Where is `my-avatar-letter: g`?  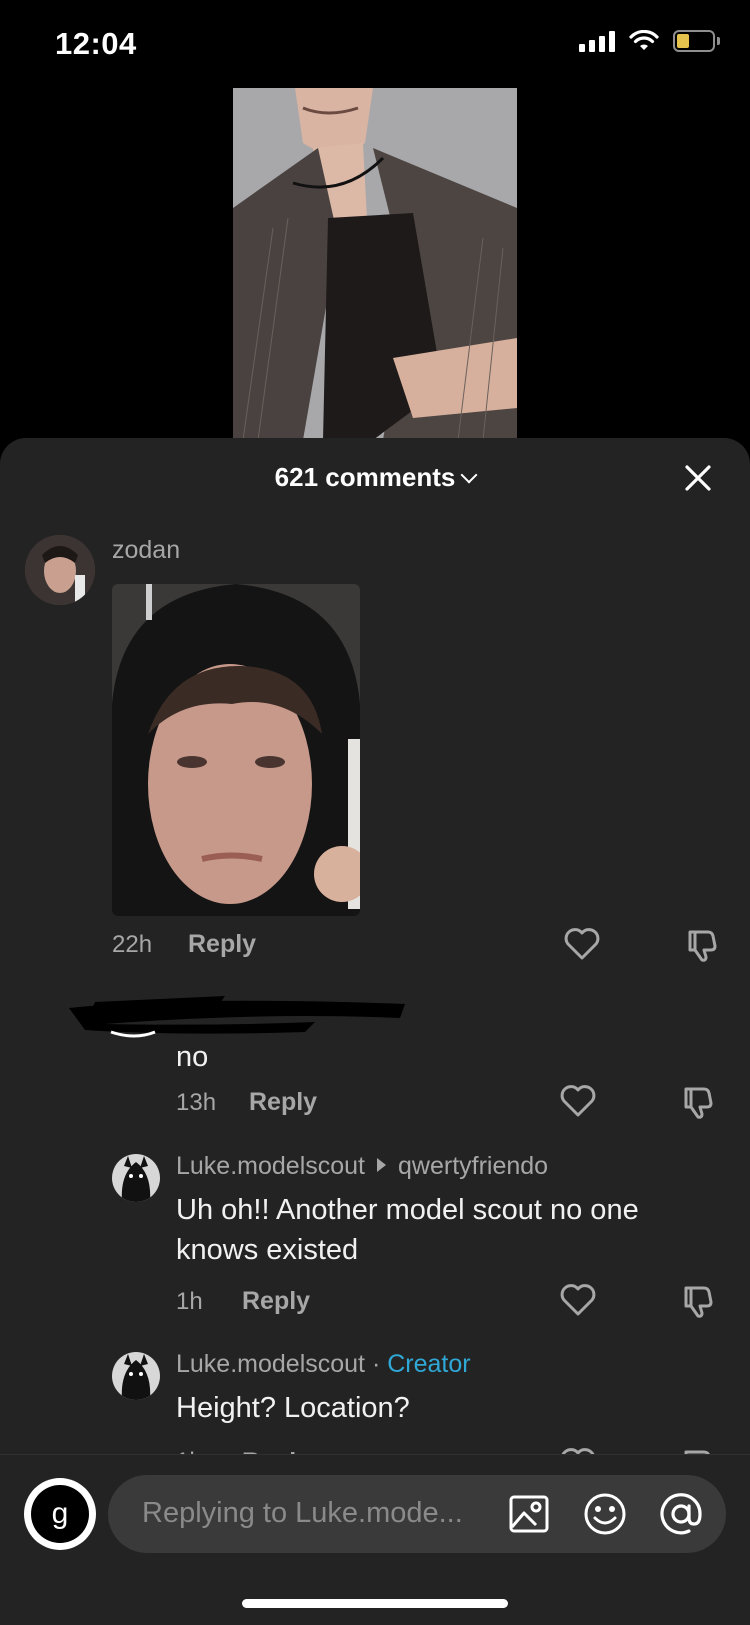 my-avatar-letter: g is located at coordinates (60, 1514).